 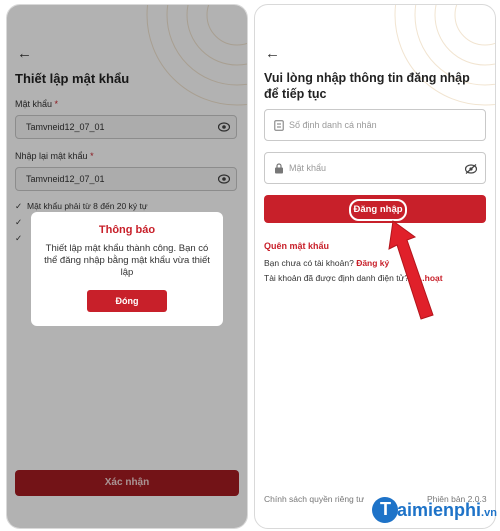 What do you see at coordinates (333, 125) in the screenshot?
I see `id-number-placeholder: Số định danh cá nhân` at bounding box center [333, 125].